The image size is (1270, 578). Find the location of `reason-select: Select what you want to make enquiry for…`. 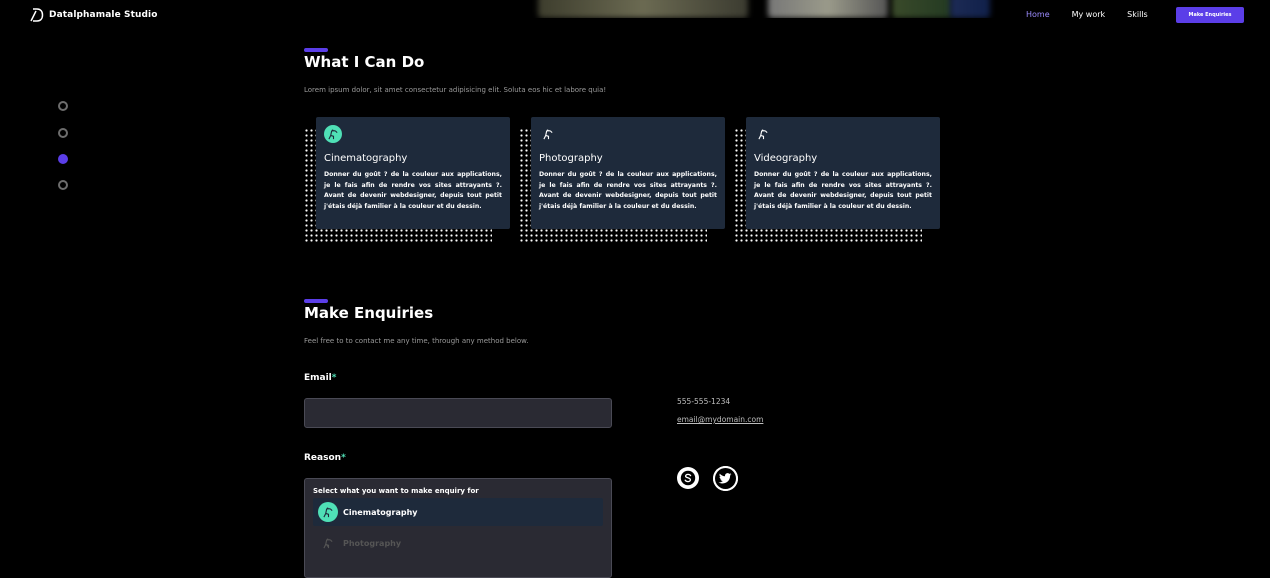

reason-select: Select what you want to make enquiry for… is located at coordinates (458, 528).